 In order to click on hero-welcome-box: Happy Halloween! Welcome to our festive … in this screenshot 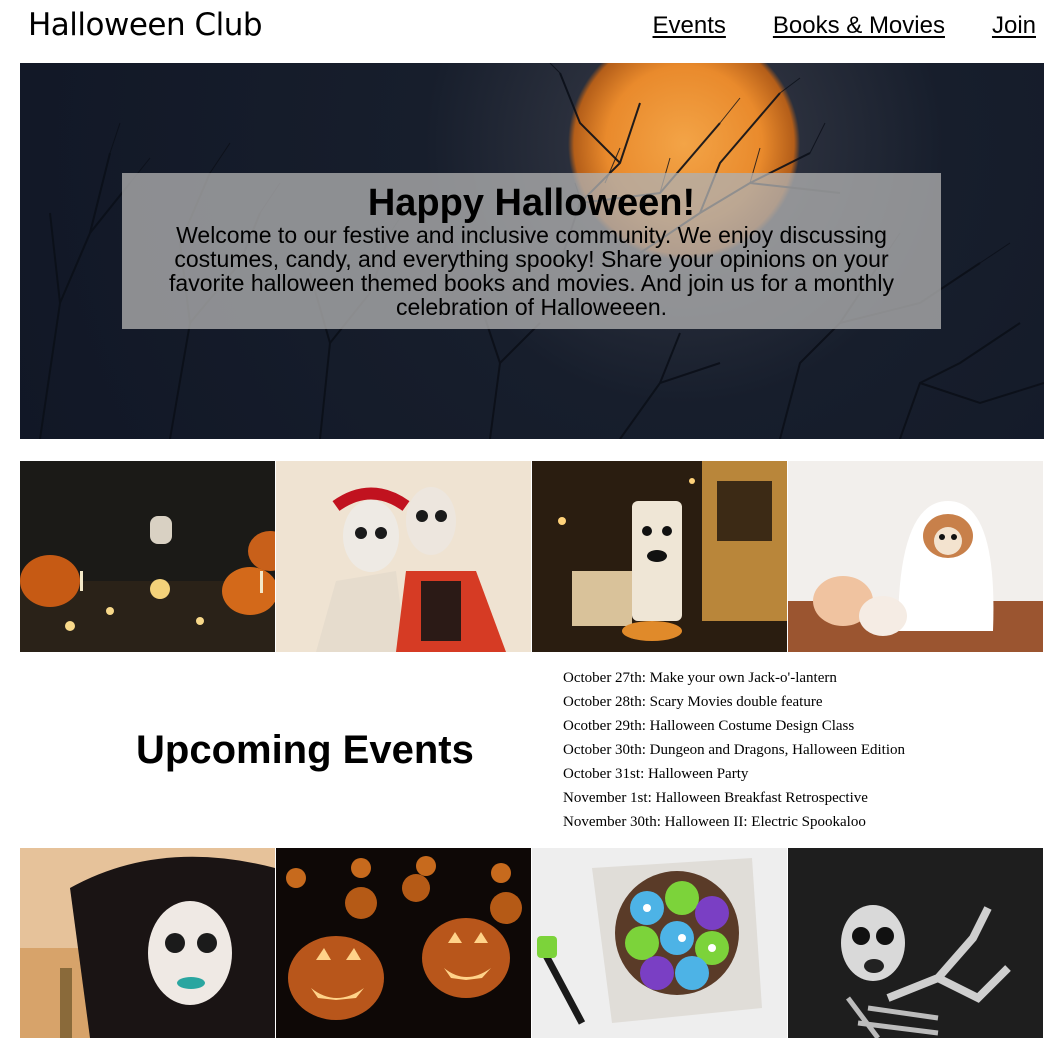, I will do `click(531, 251)`.